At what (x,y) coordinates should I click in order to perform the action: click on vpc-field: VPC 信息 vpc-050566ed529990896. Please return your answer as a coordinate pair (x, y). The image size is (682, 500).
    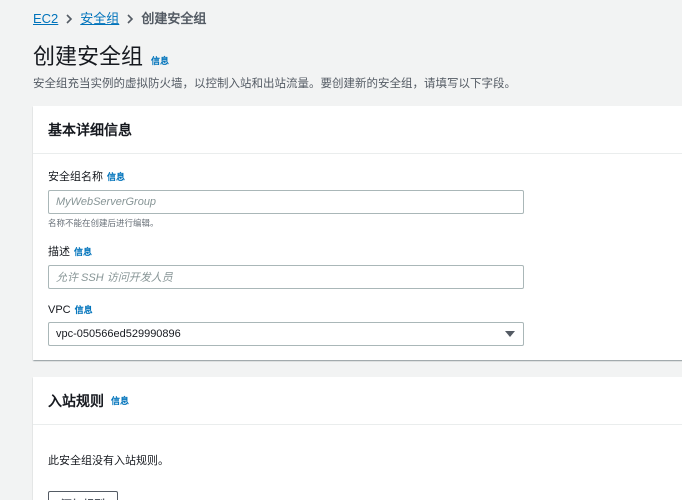
    Looking at the image, I should click on (286, 324).